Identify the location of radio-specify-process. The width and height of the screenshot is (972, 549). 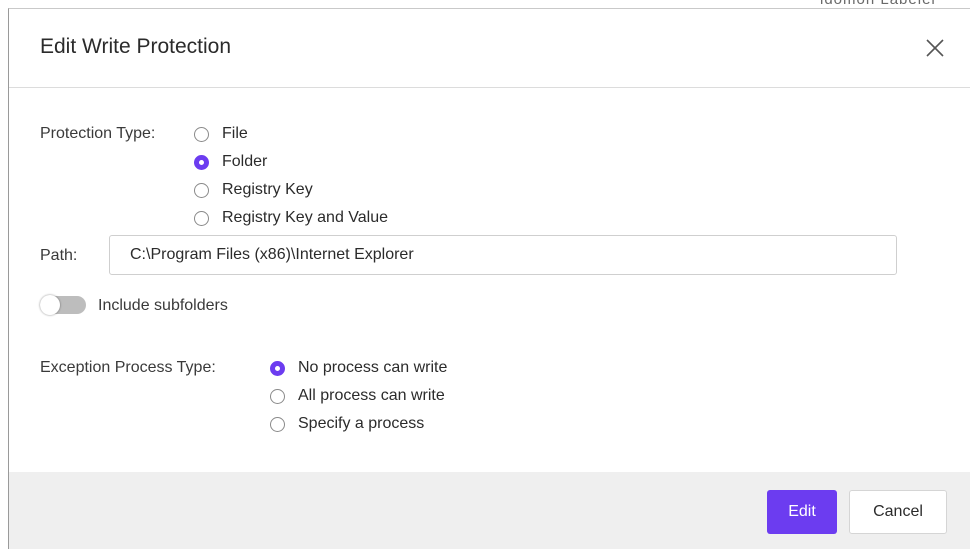
(277, 424).